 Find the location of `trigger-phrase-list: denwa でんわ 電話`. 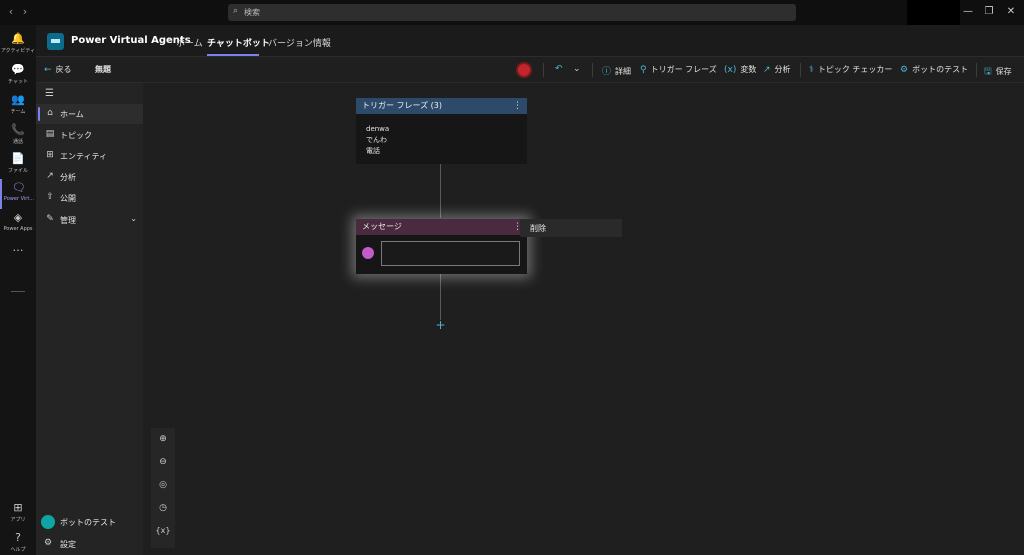

trigger-phrase-list: denwa でんわ 電話 is located at coordinates (441, 138).